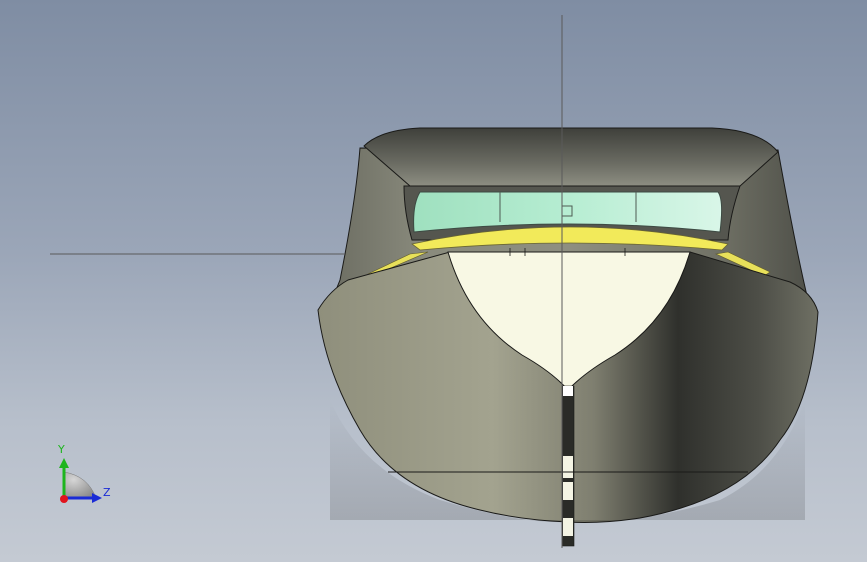 The height and width of the screenshot is (562, 867). Describe the element at coordinates (80, 485) in the screenshot. I see `triad-cone` at that location.